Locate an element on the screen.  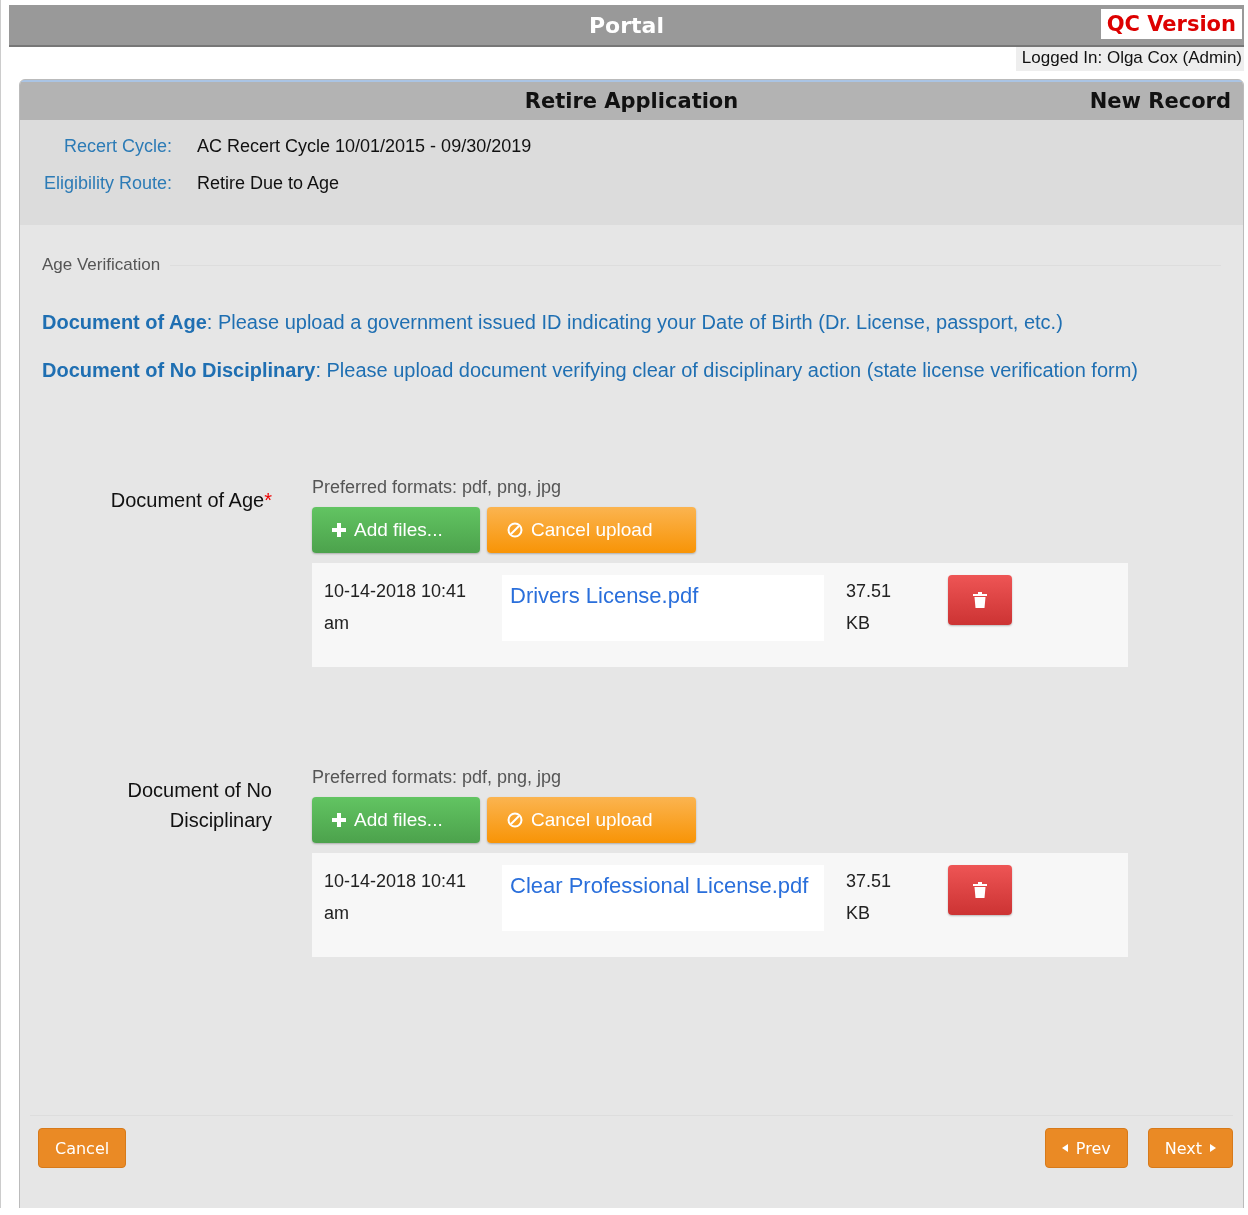
field-label: Document of No Disciplinary is located at coordinates (199, 805).